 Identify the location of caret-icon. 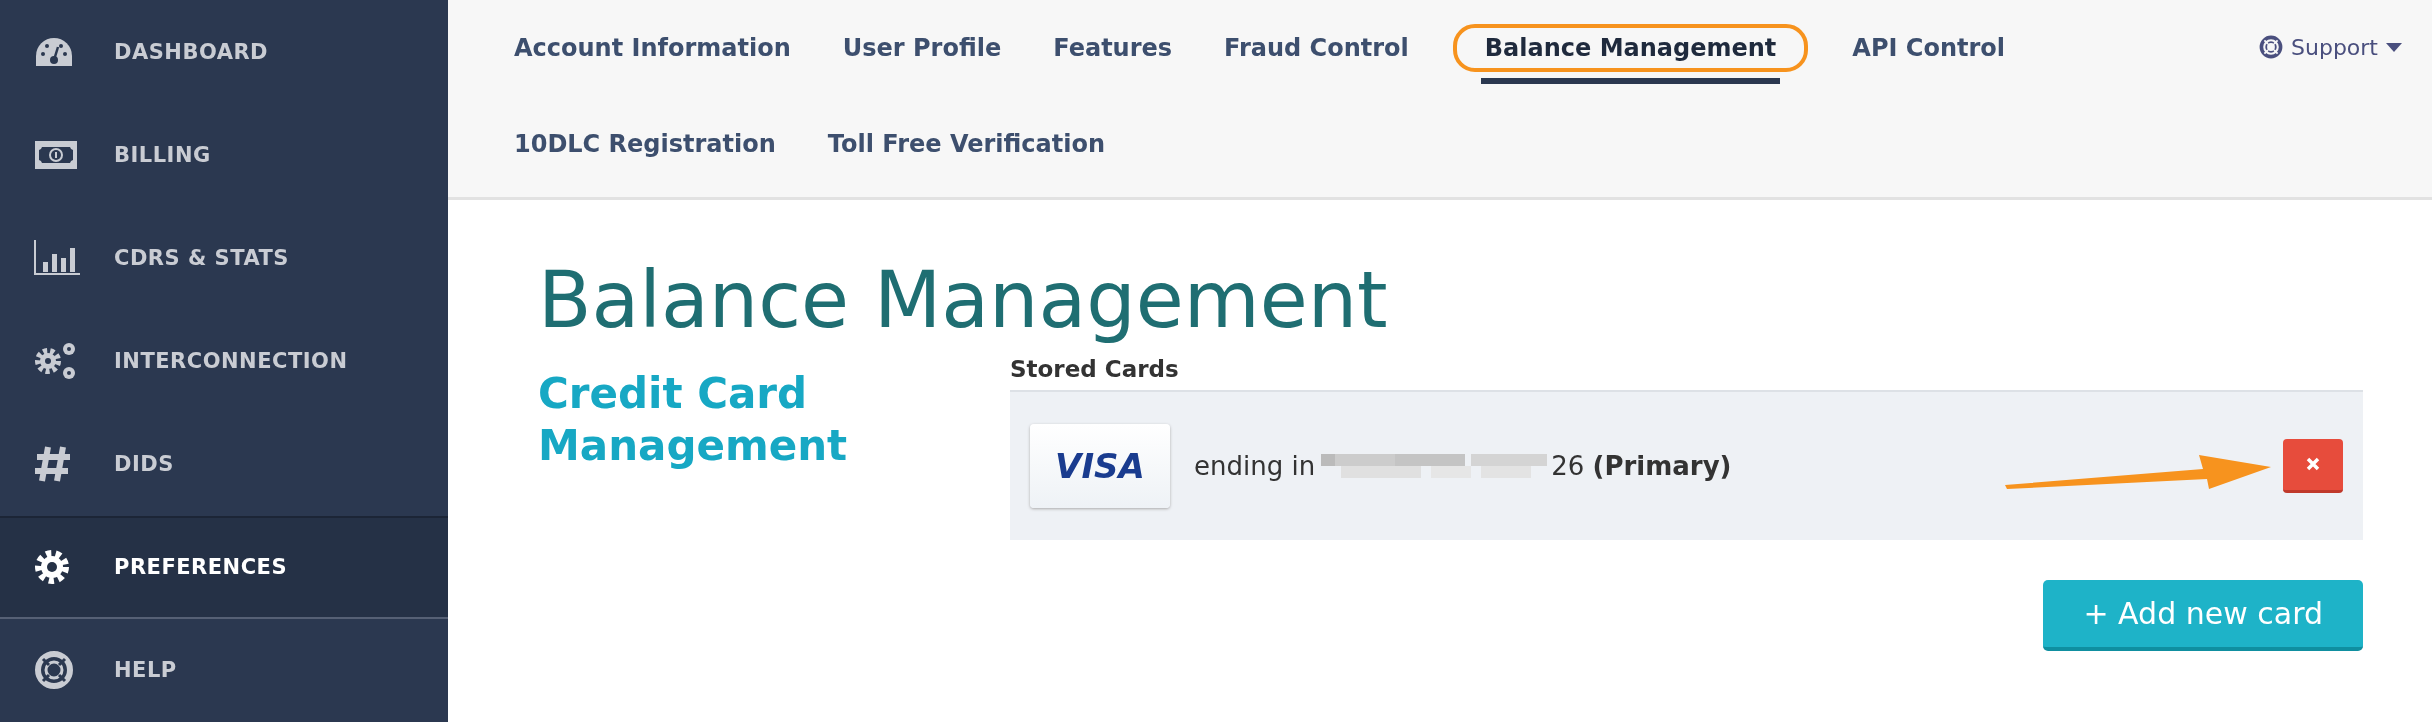
(2394, 47).